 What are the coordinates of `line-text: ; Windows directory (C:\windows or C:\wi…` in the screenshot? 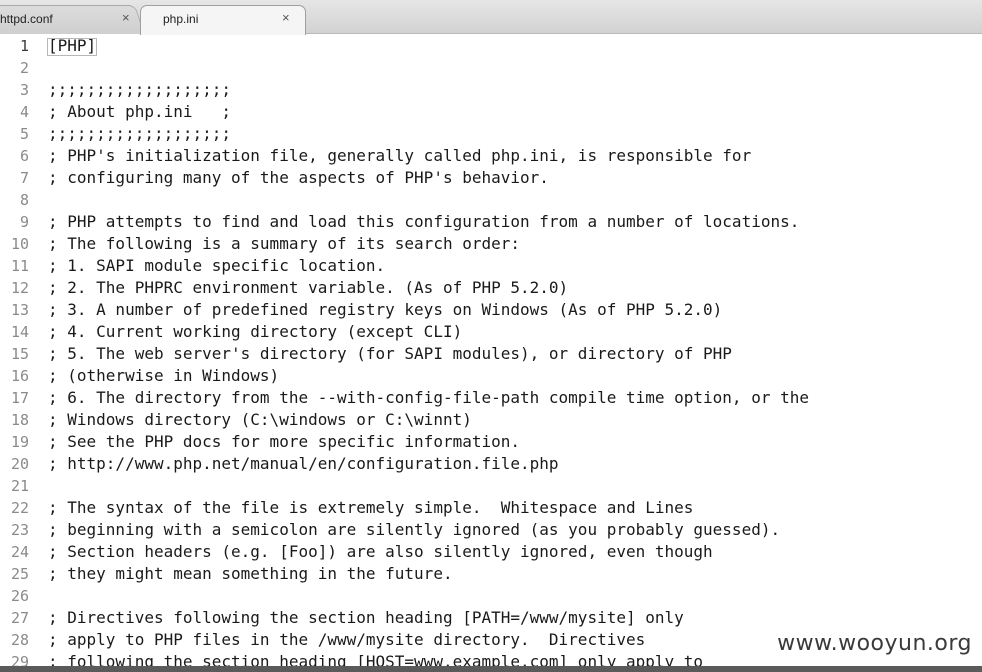 It's located at (260, 420).